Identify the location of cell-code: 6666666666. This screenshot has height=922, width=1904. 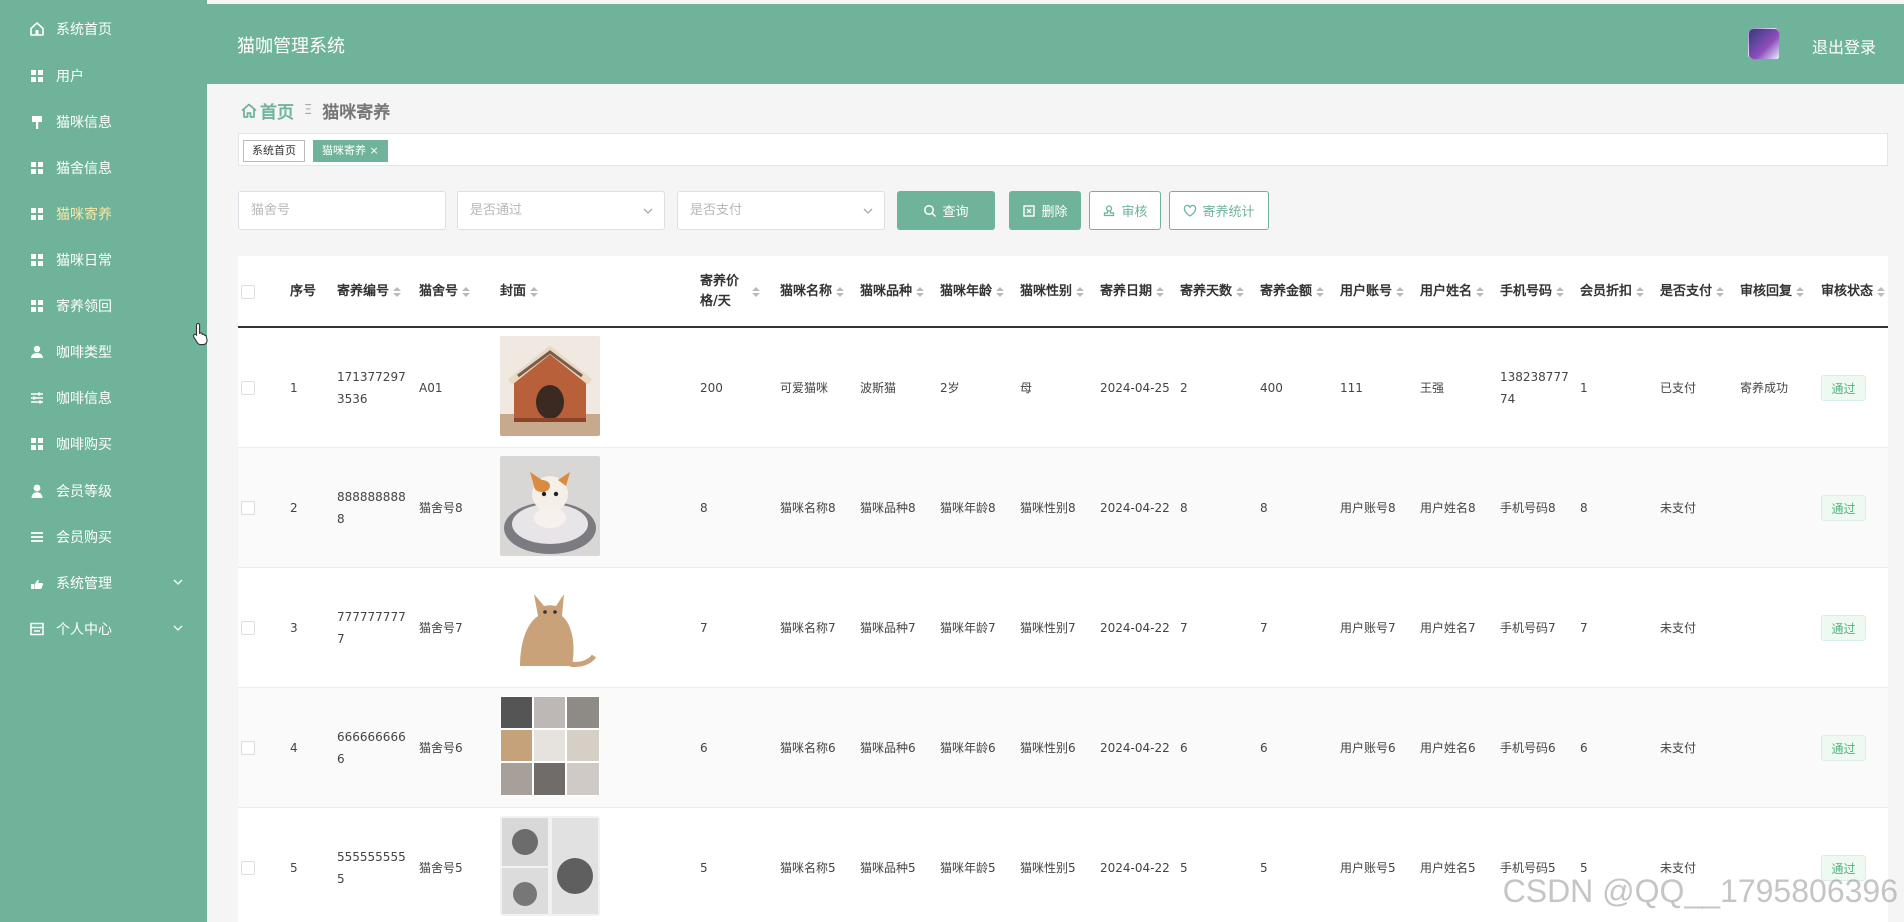
(377, 748).